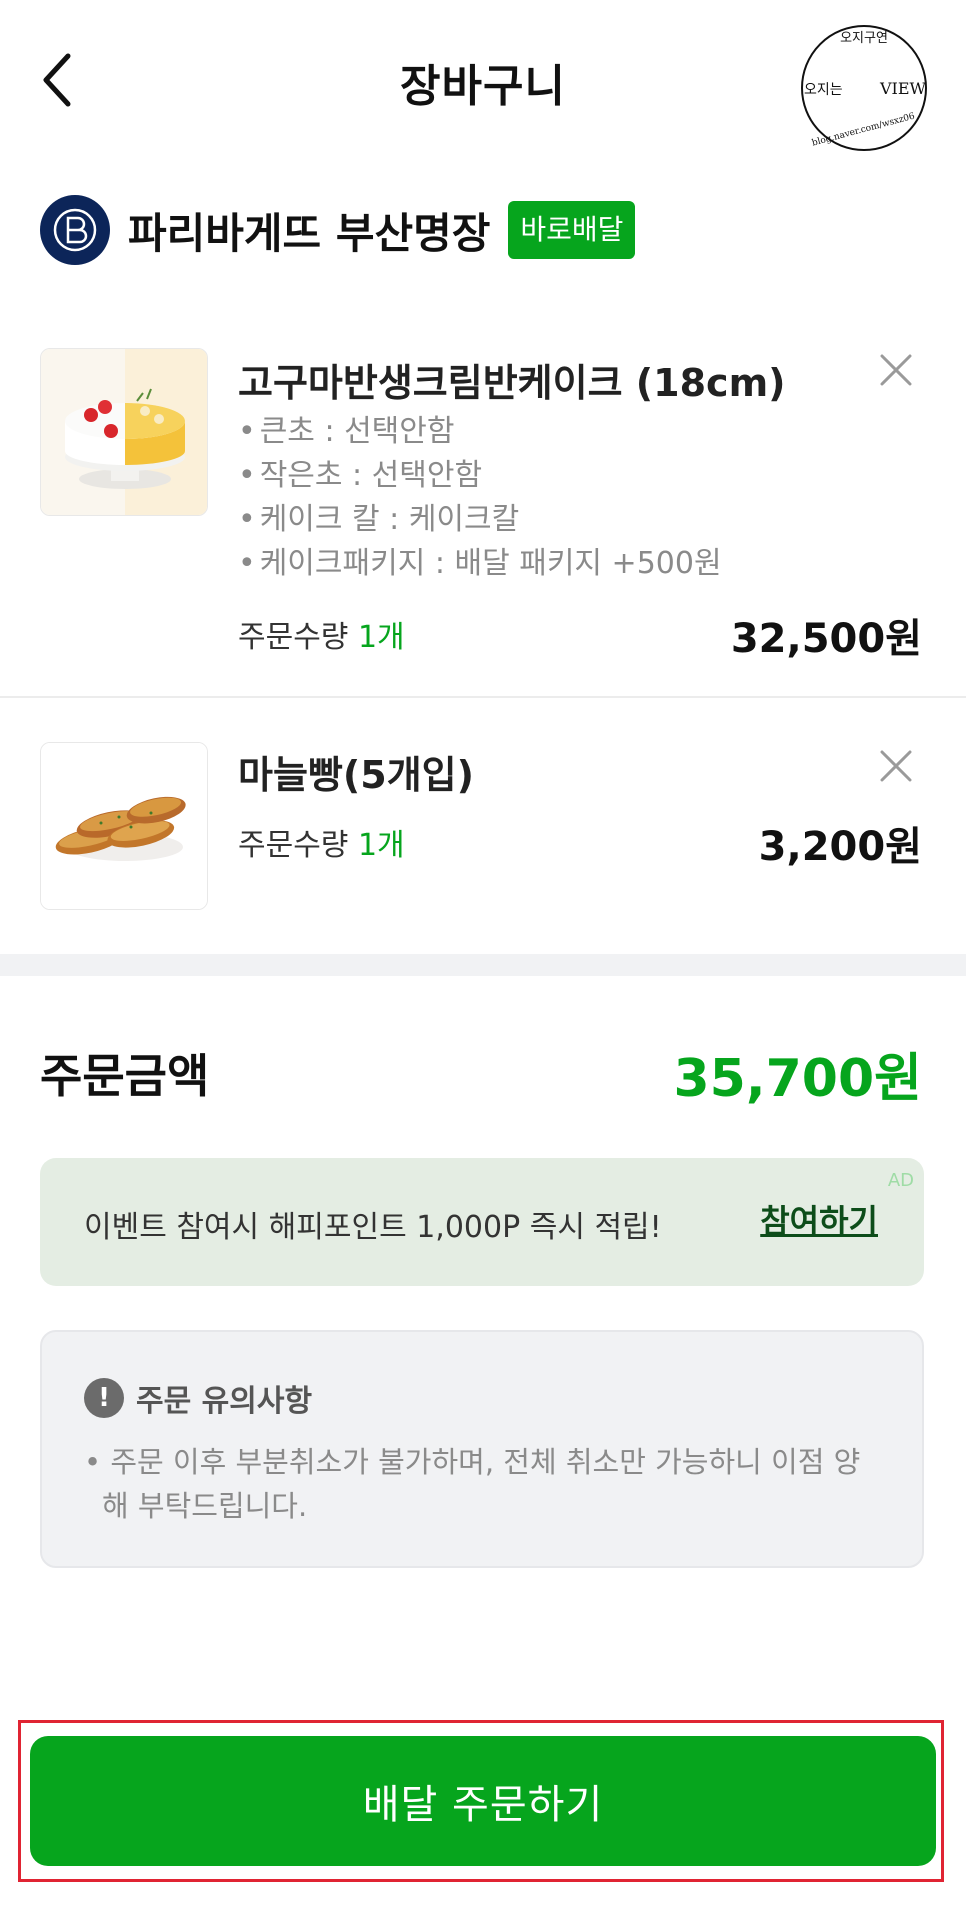 This screenshot has height=1914, width=966. Describe the element at coordinates (483, 965) in the screenshot. I see `section-divider` at that location.